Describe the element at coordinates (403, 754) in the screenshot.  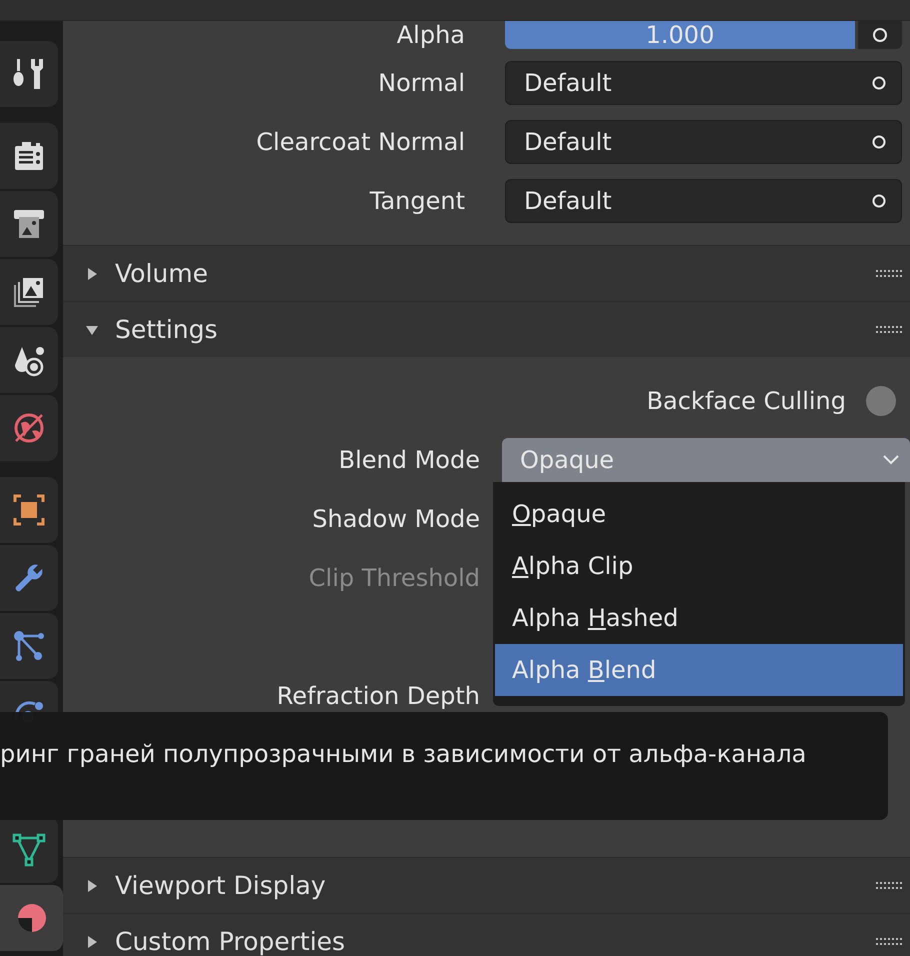
I see `tooltip-text: ринг граней полупрозрачными в зависимости от альфа-канала` at that location.